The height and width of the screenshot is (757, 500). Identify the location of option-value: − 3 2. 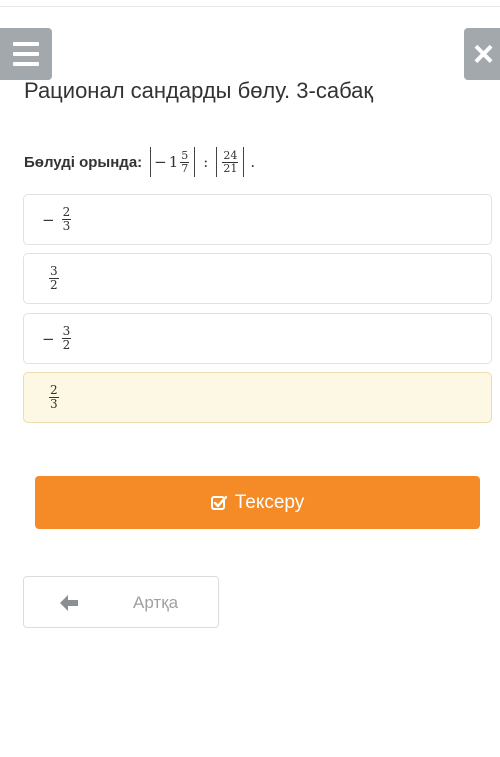
(57, 338).